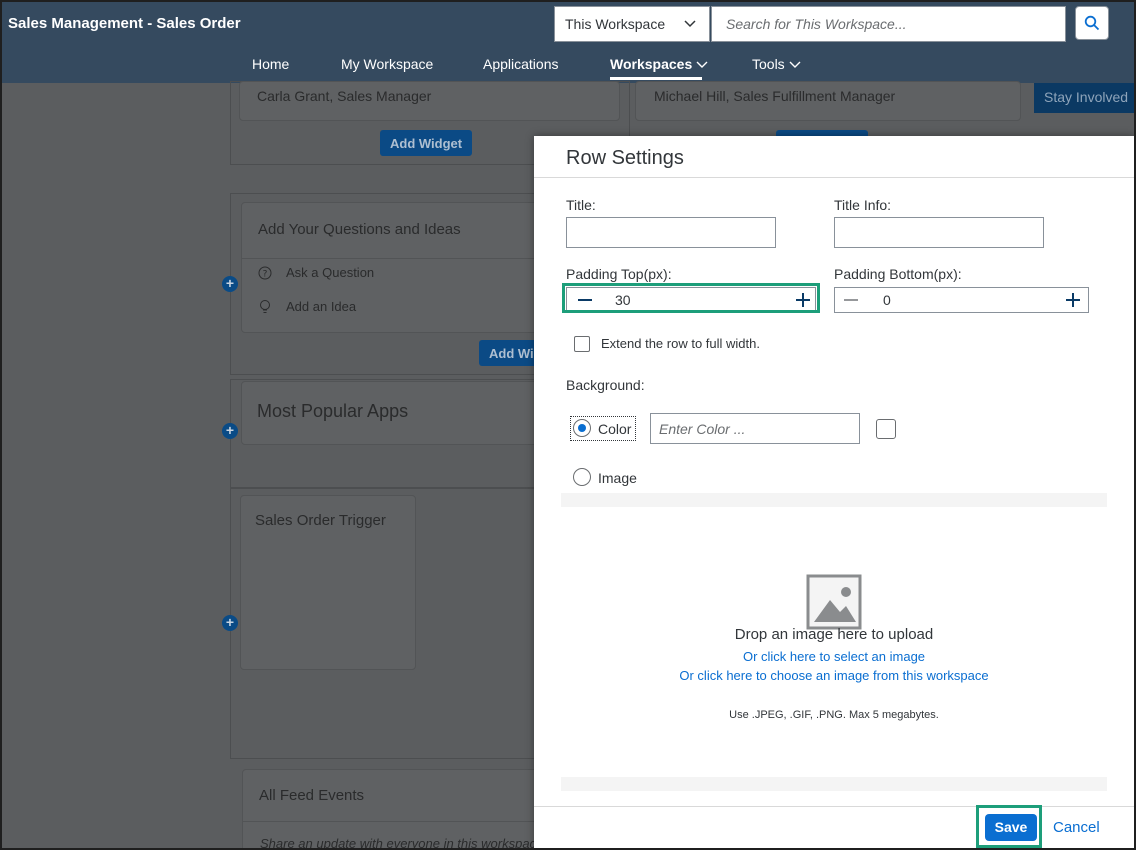 The width and height of the screenshot is (1136, 850). I want to click on questions-title: Add Your Questions and Ideas, so click(359, 229).